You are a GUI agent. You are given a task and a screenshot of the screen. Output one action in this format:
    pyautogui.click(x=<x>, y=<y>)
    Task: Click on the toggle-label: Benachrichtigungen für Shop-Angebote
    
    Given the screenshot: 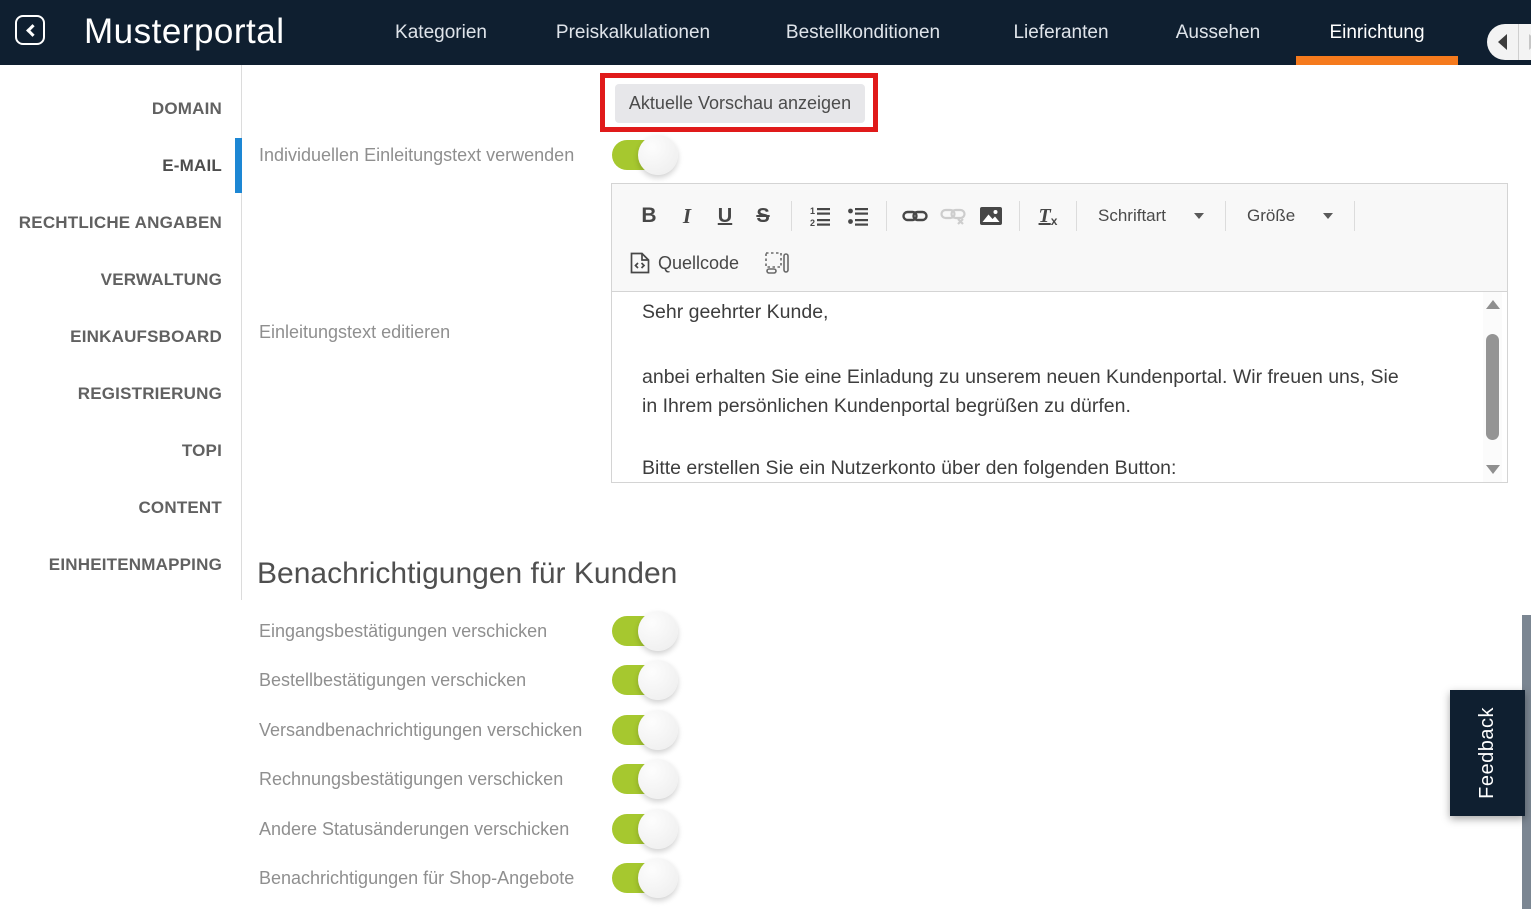 What is the action you would take?
    pyautogui.click(x=417, y=878)
    